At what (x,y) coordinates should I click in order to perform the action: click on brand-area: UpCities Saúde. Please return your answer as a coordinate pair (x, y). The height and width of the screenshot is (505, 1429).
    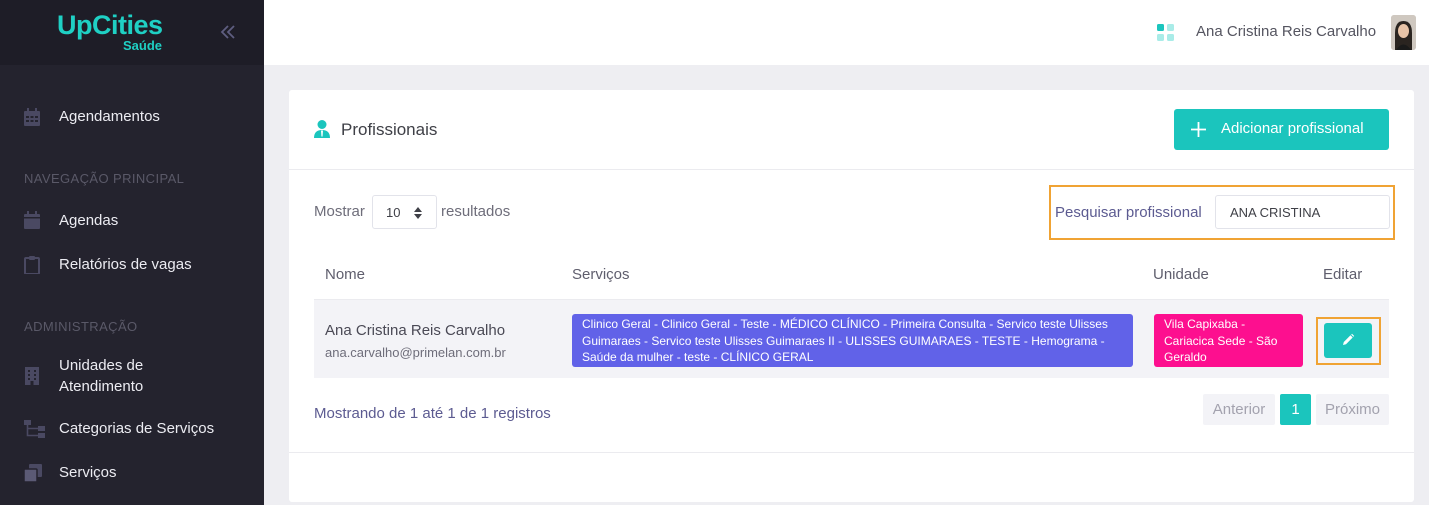
    Looking at the image, I should click on (132, 32).